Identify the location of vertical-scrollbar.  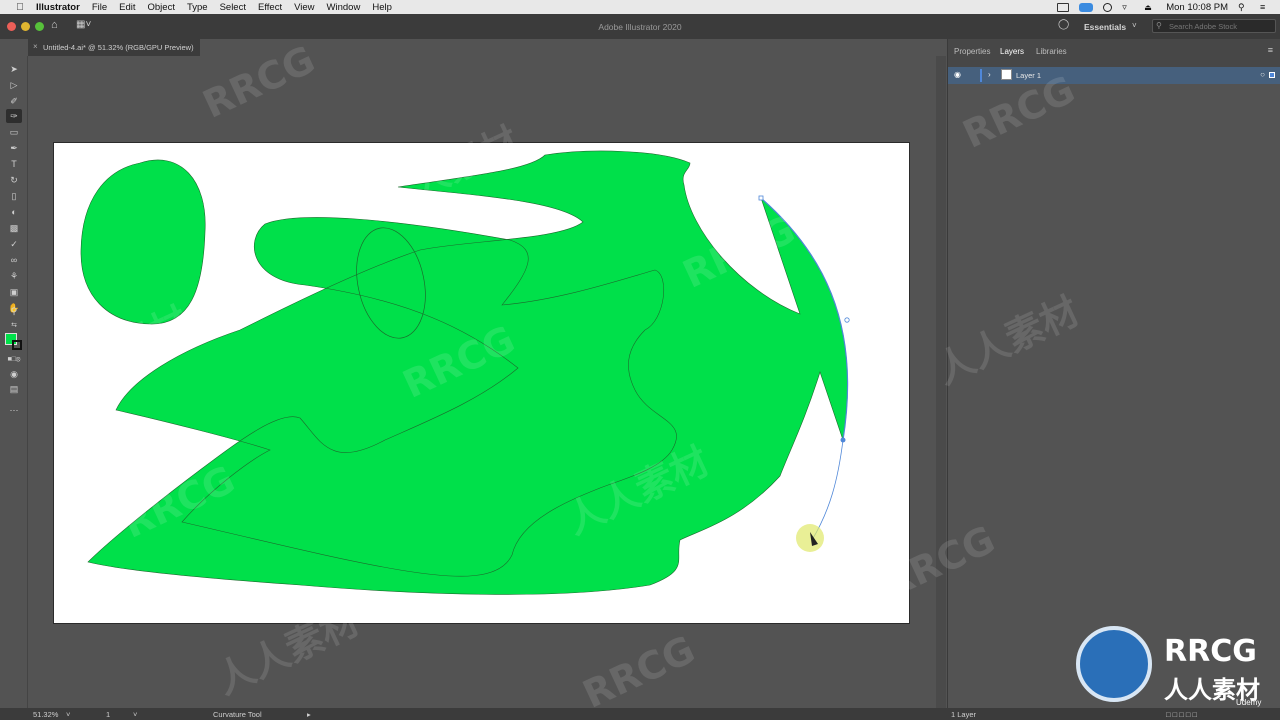
(941, 382).